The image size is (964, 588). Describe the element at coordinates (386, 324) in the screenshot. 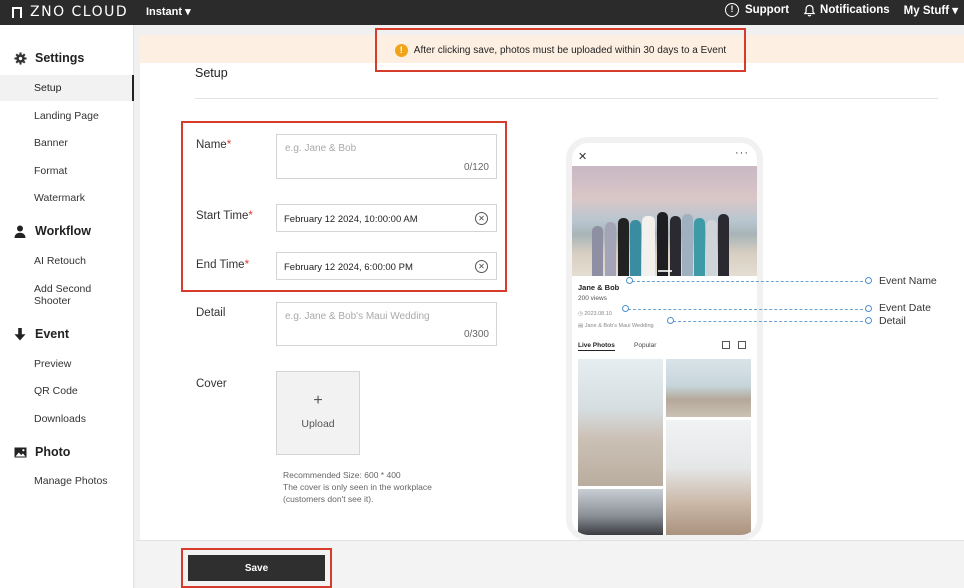

I see `detail-input: e.g. Jane & Bob's Maui Wedding 0/300` at that location.